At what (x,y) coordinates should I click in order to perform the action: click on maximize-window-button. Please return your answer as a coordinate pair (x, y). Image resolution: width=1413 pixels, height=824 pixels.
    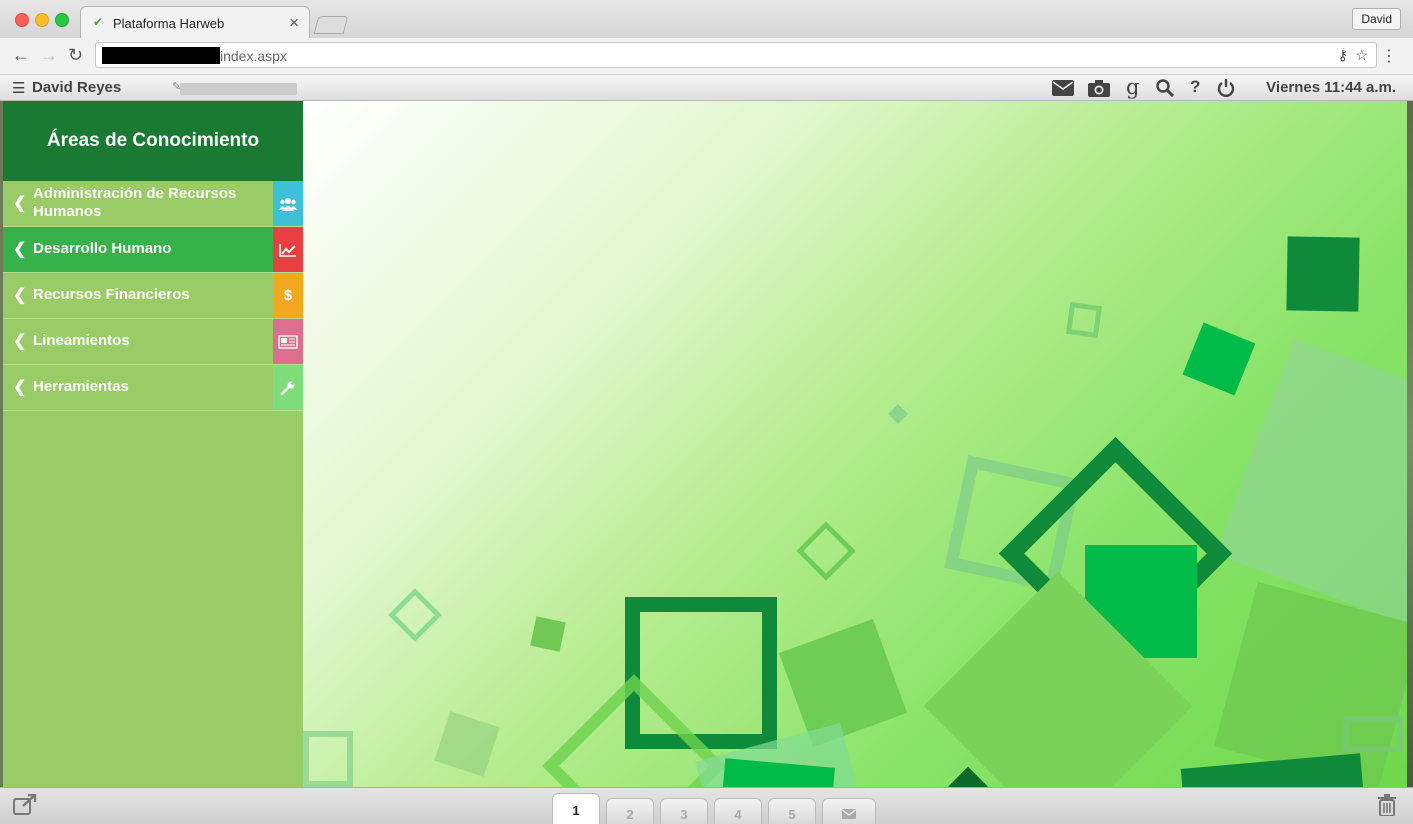
    Looking at the image, I should click on (62, 20).